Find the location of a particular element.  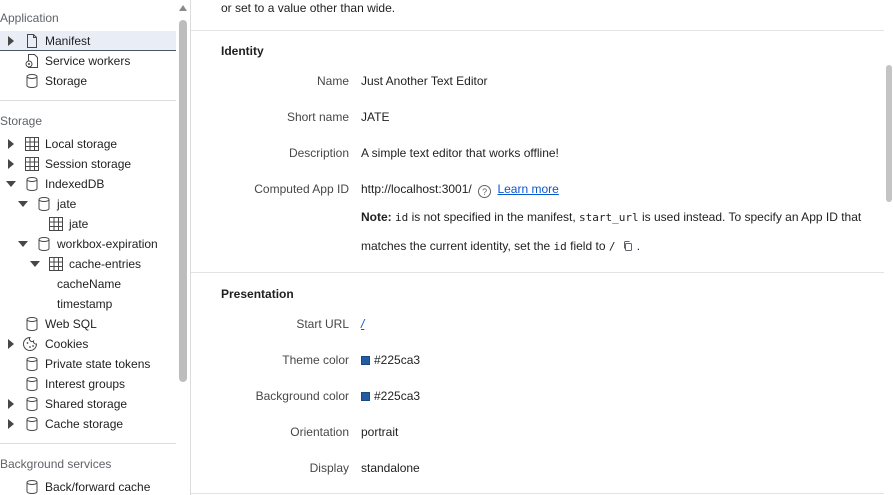

description-label: Description is located at coordinates (318, 153).